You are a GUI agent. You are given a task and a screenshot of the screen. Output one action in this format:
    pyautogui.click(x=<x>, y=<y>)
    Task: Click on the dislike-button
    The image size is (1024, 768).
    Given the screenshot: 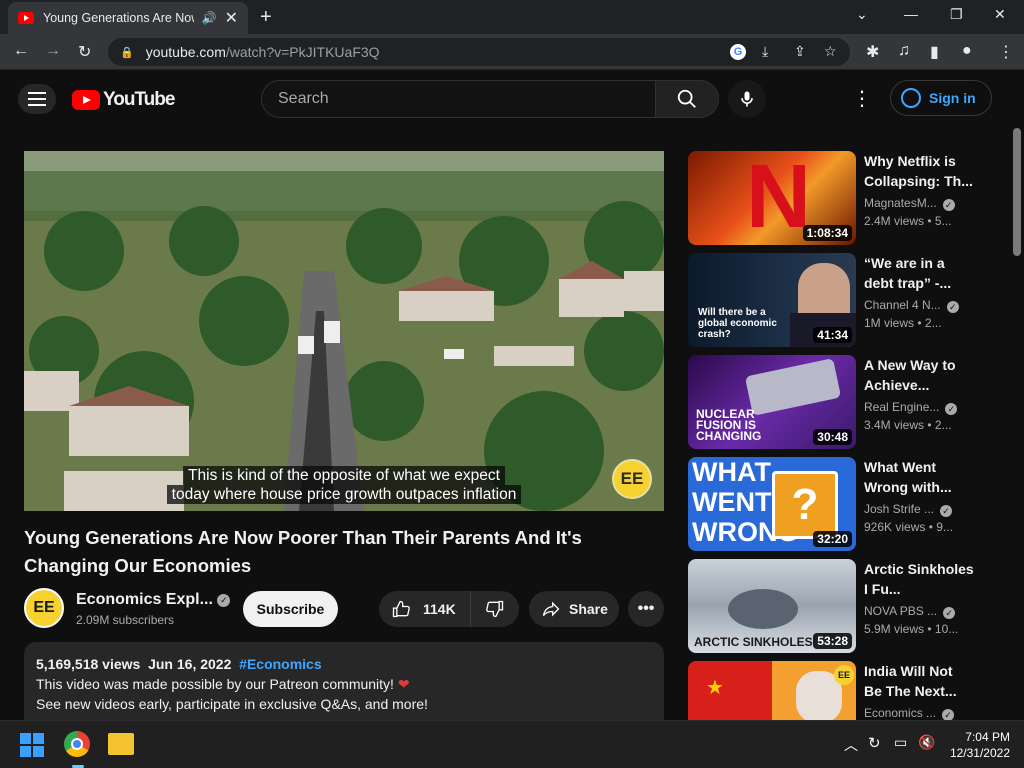 What is the action you would take?
    pyautogui.click(x=495, y=609)
    